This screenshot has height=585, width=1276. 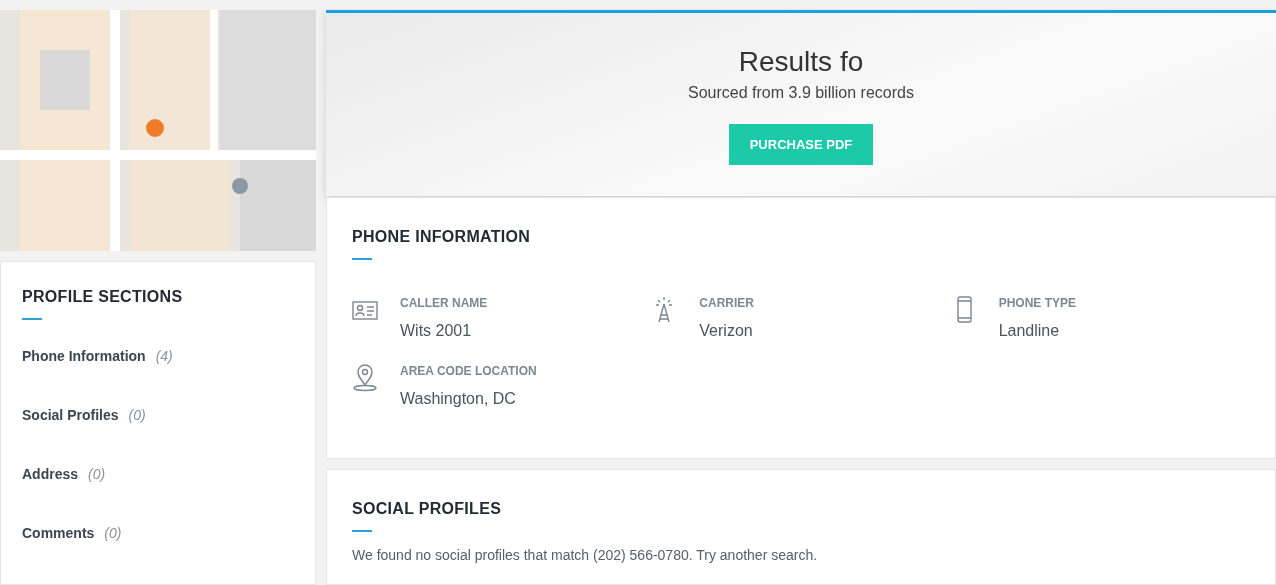 What do you see at coordinates (158, 533) in the screenshot?
I see `profile-section-link: Comments (0)` at bounding box center [158, 533].